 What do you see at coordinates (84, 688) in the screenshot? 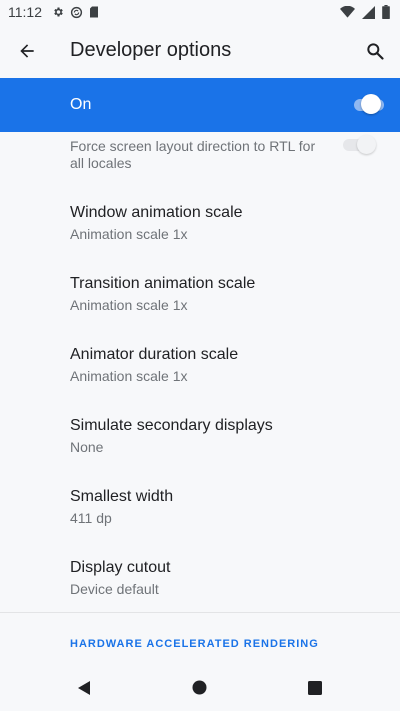
I see `nav-back-icon` at bounding box center [84, 688].